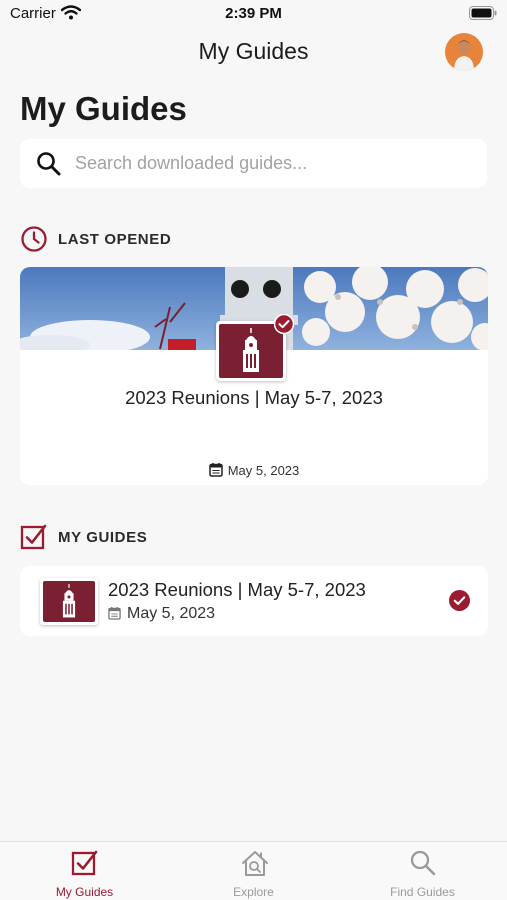 The height and width of the screenshot is (900, 507). What do you see at coordinates (253, 51) in the screenshot?
I see `nav-title: My Guides` at bounding box center [253, 51].